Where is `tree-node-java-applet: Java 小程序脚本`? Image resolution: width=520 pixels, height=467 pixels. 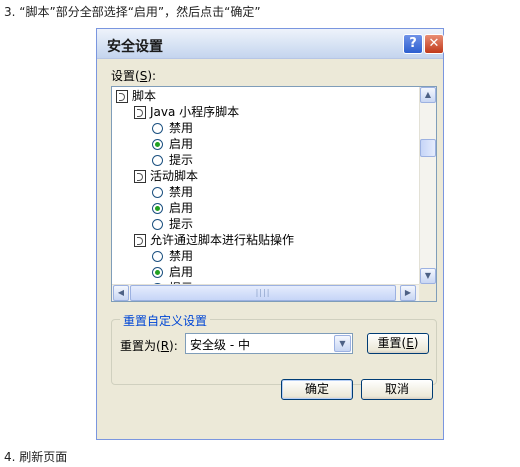
tree-node-java-applet: Java 小程序脚本 is located at coordinates (186, 112).